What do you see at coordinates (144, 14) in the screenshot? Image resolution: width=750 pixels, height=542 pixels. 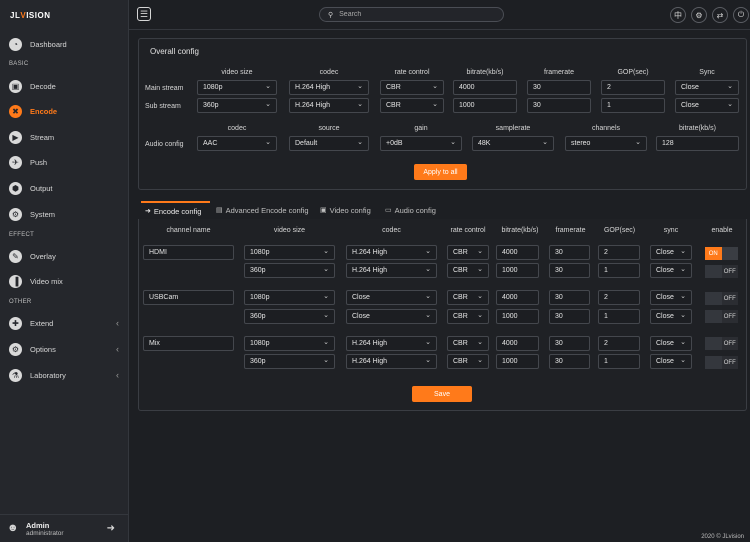 I see `hamburger-menu-icon: ☰` at bounding box center [144, 14].